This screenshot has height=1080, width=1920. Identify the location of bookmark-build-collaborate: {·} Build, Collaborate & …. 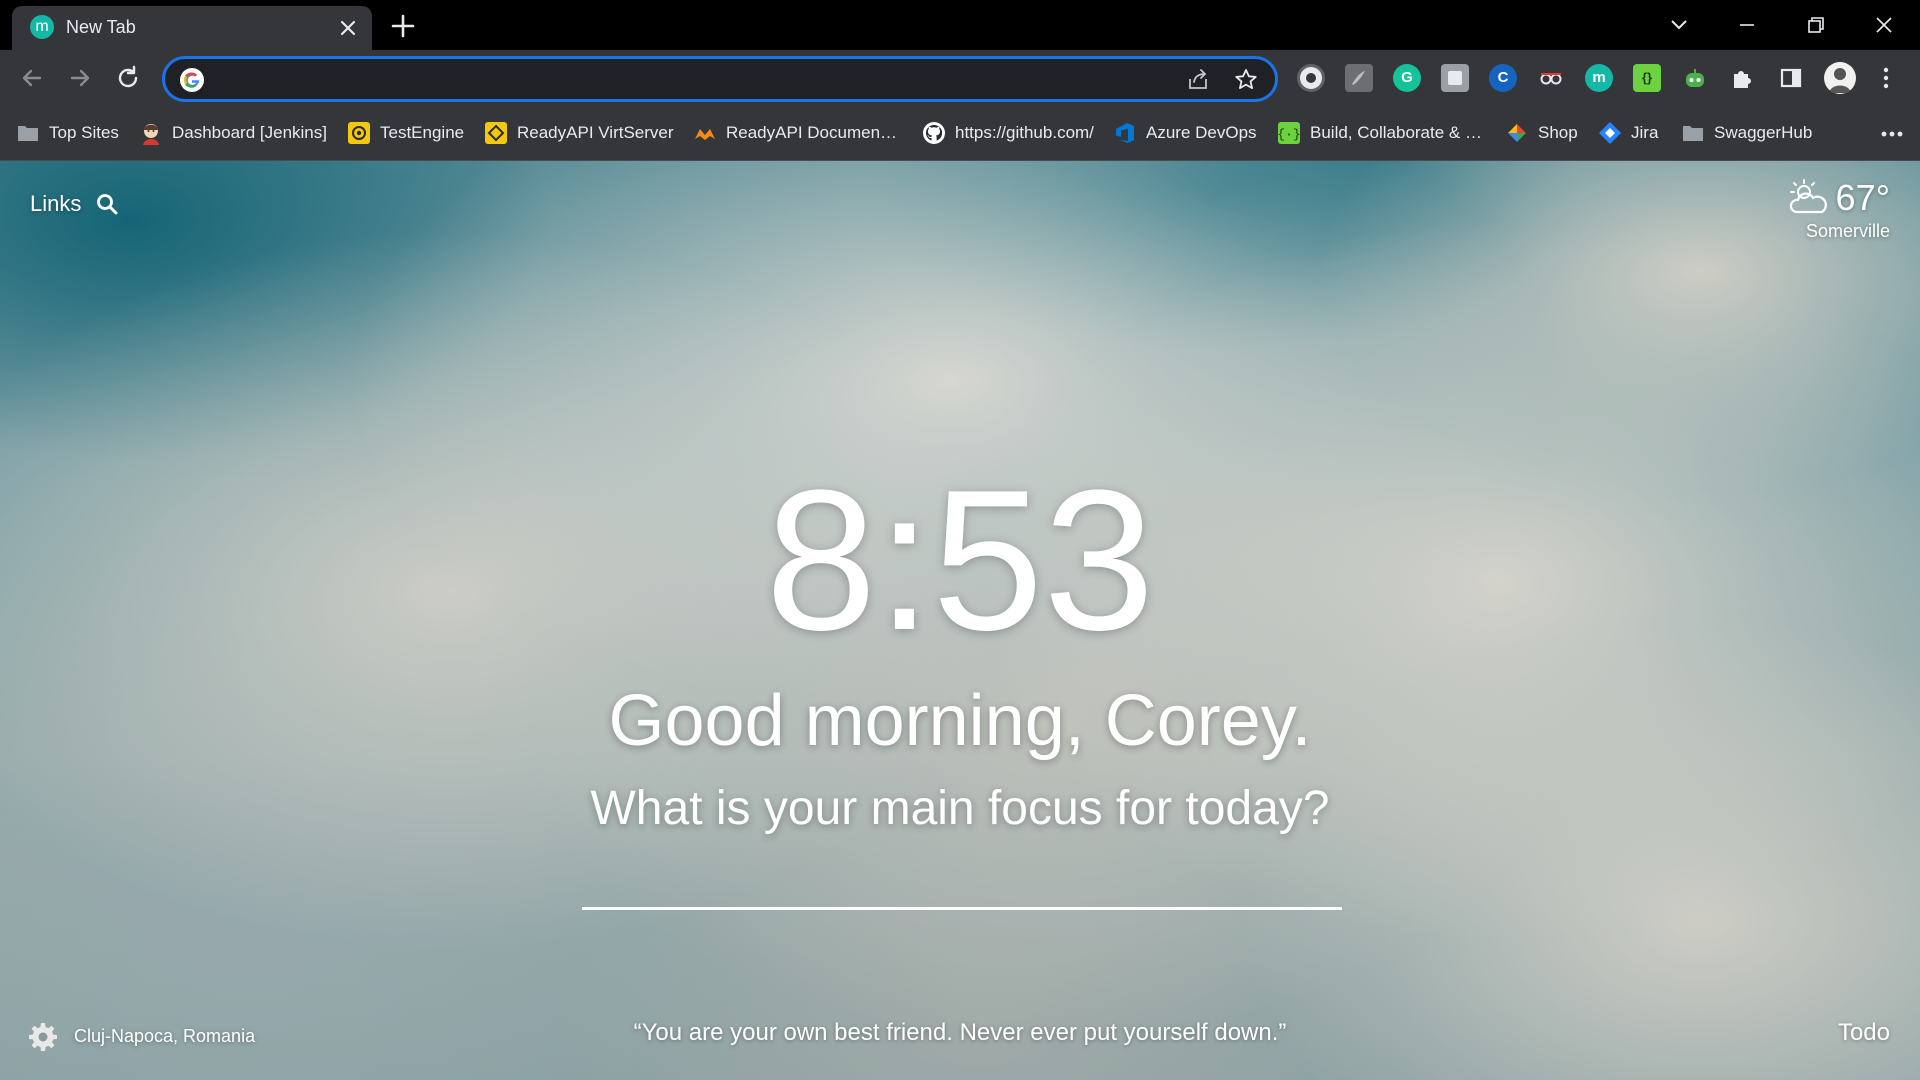
(1379, 133).